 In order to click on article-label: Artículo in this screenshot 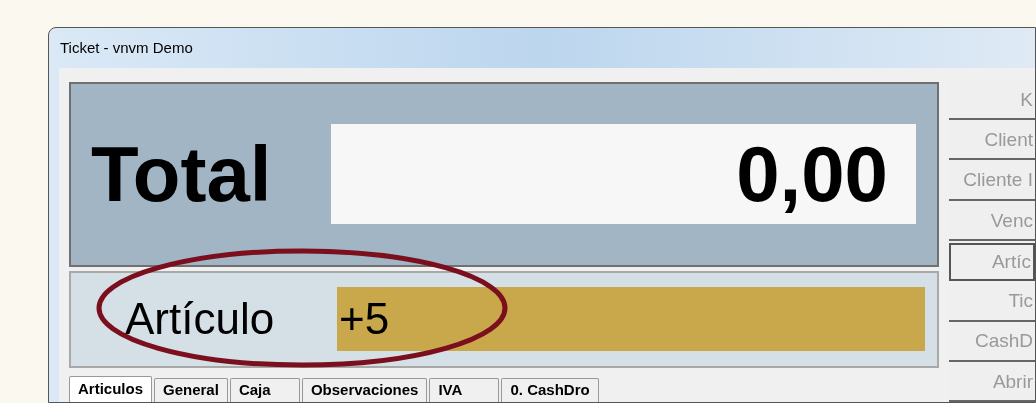, I will do `click(200, 319)`.